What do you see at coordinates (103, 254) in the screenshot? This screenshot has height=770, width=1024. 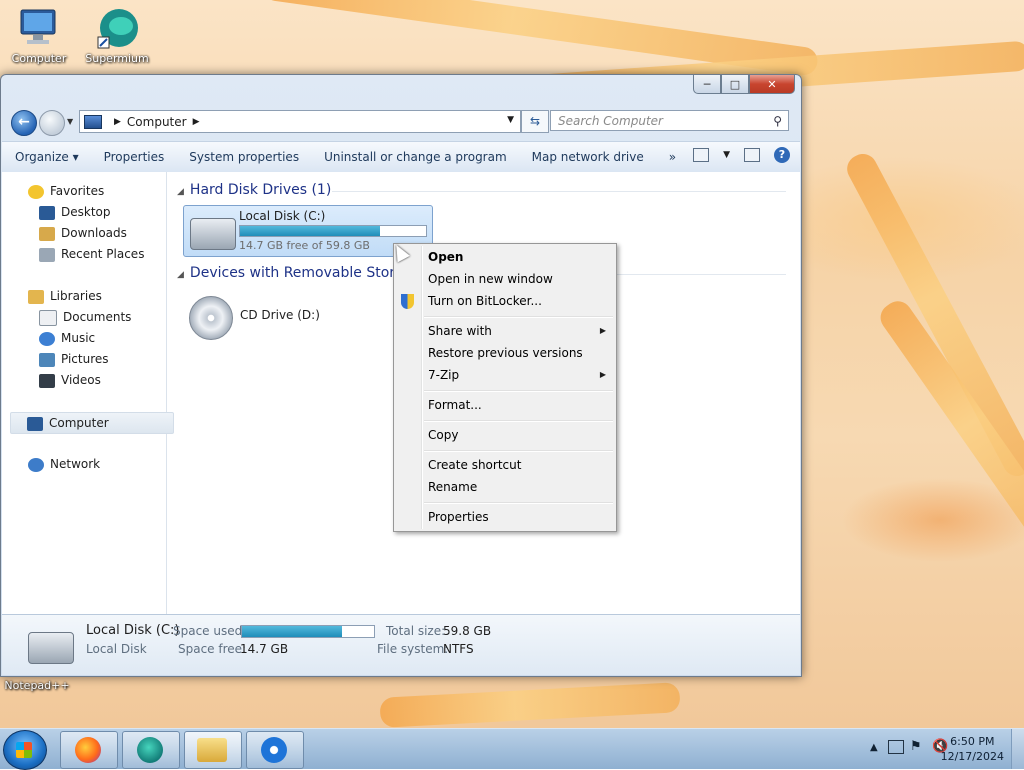 I see `nav-label: Recent Places` at bounding box center [103, 254].